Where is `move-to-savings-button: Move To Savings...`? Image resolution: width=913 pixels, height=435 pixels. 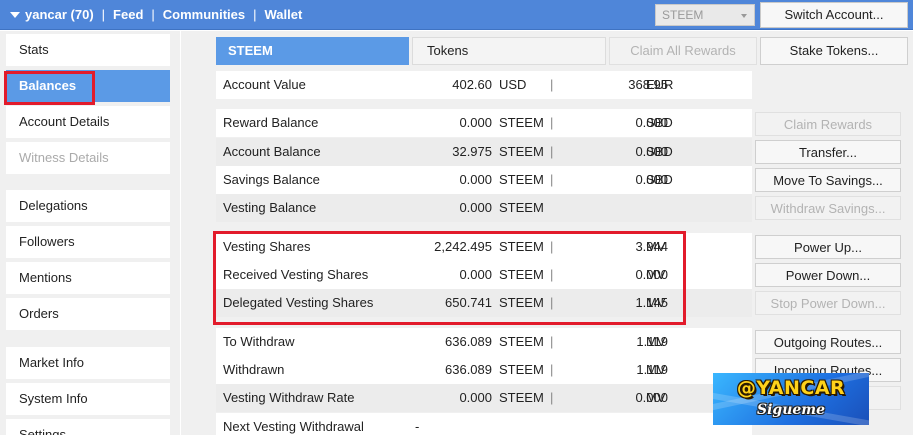 move-to-savings-button: Move To Savings... is located at coordinates (828, 180).